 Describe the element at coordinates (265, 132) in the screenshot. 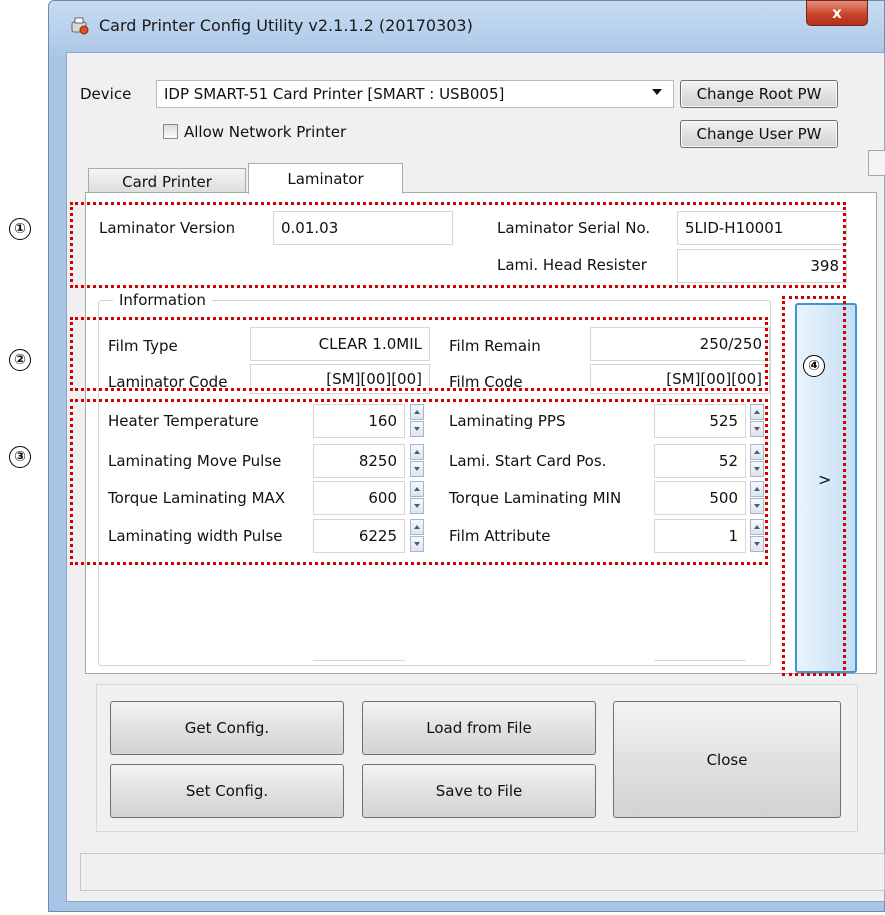

I see `allow-network-label: Allow Network Printer` at that location.